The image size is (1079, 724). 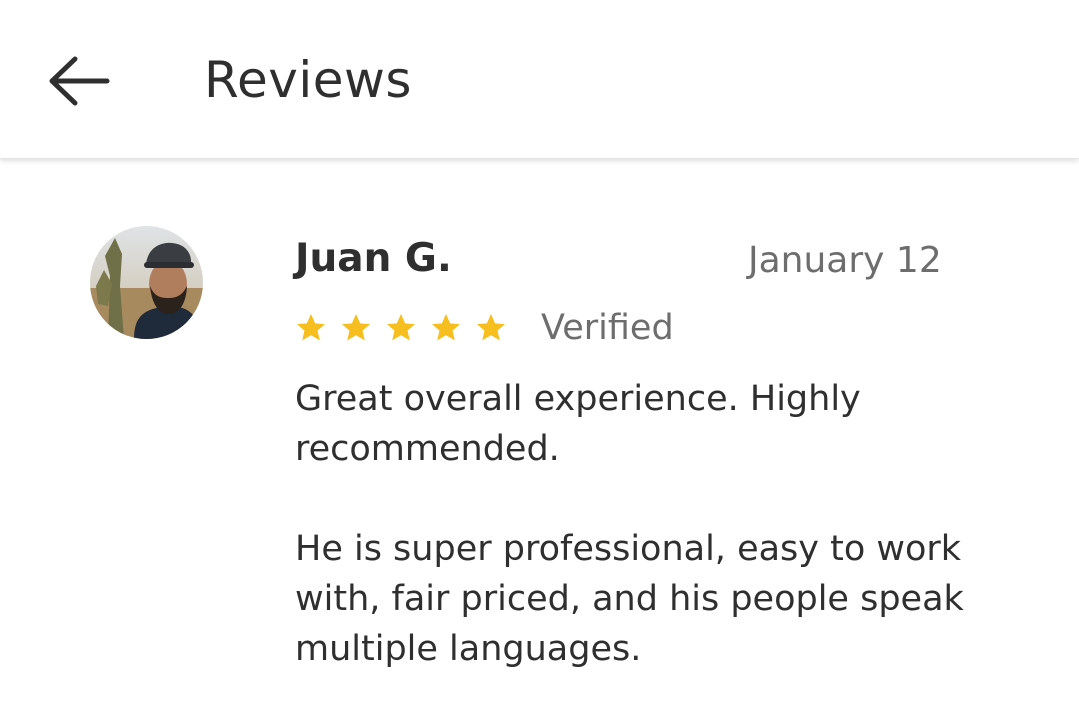 What do you see at coordinates (607, 328) in the screenshot?
I see `verified-label: Verified` at bounding box center [607, 328].